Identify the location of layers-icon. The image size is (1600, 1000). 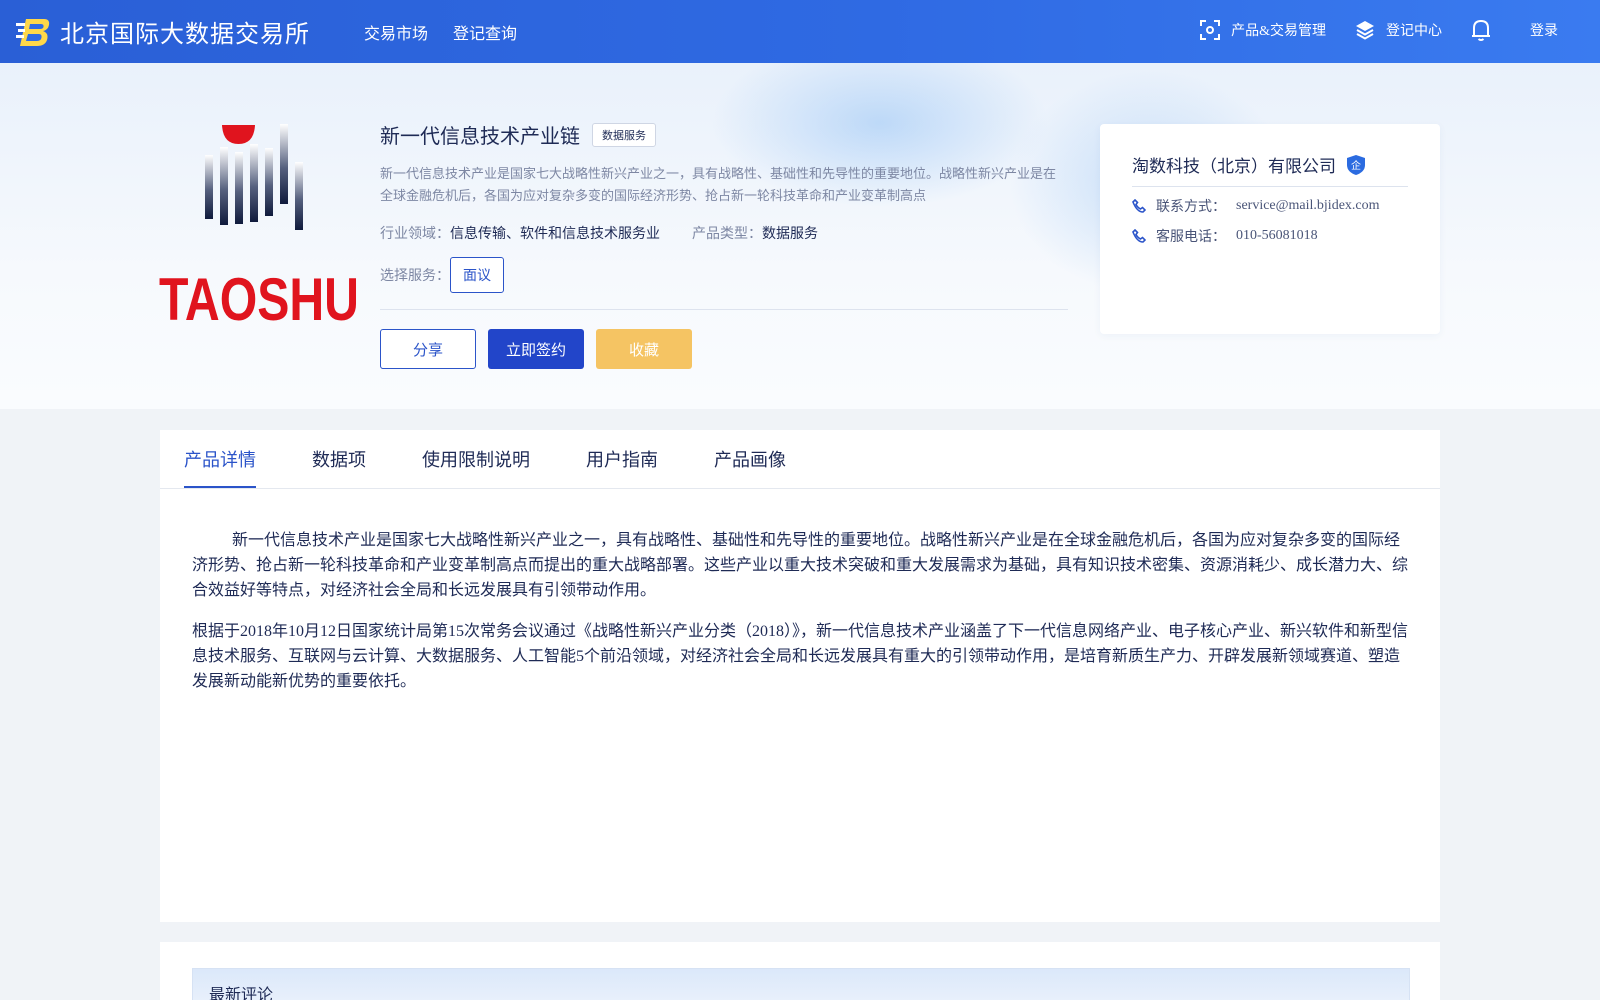
(1365, 30).